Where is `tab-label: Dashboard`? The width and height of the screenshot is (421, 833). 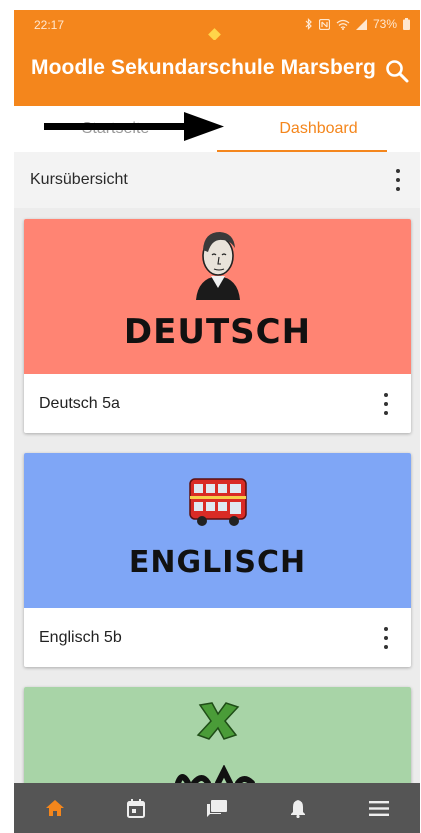
tab-label: Dashboard is located at coordinates (318, 128).